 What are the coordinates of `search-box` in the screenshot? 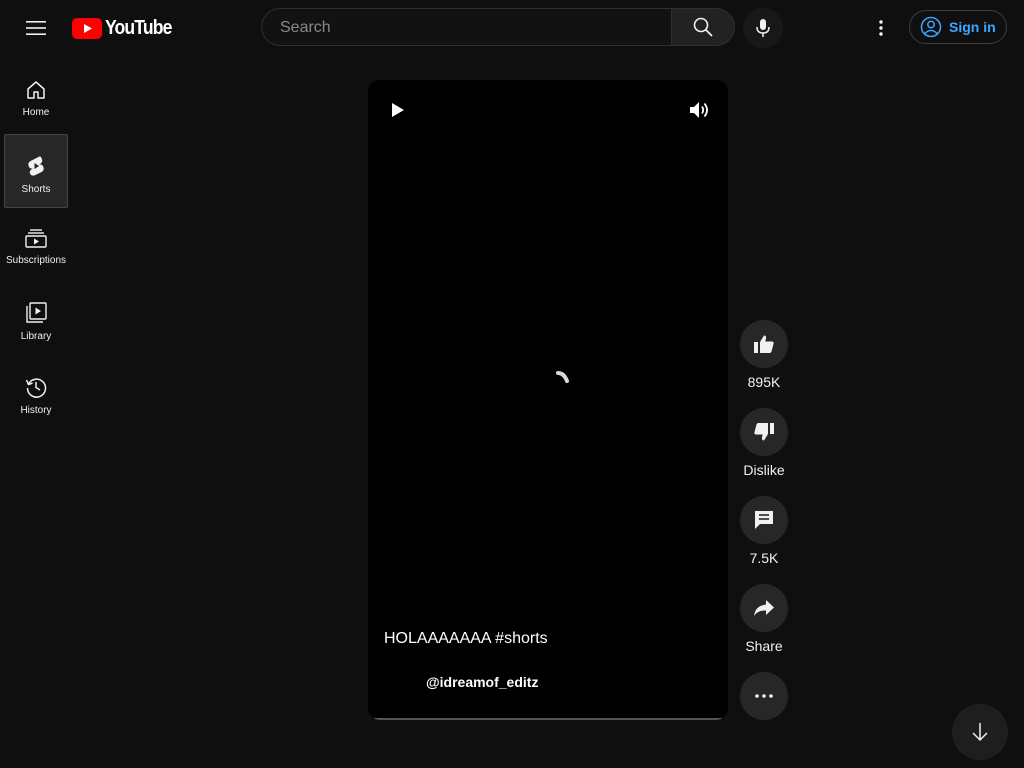 It's located at (466, 27).